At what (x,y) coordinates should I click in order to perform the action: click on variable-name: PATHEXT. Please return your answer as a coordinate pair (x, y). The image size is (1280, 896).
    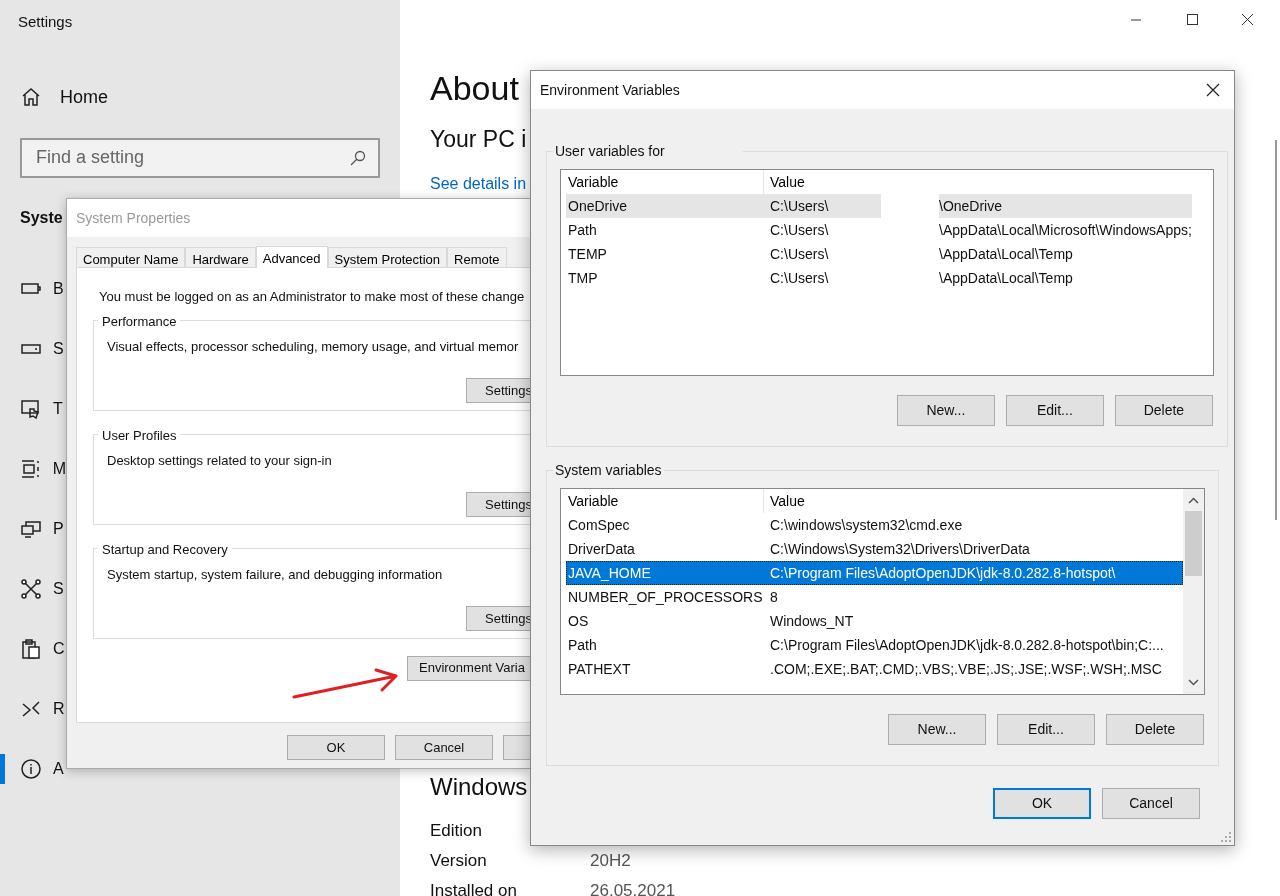
    Looking at the image, I should click on (599, 669).